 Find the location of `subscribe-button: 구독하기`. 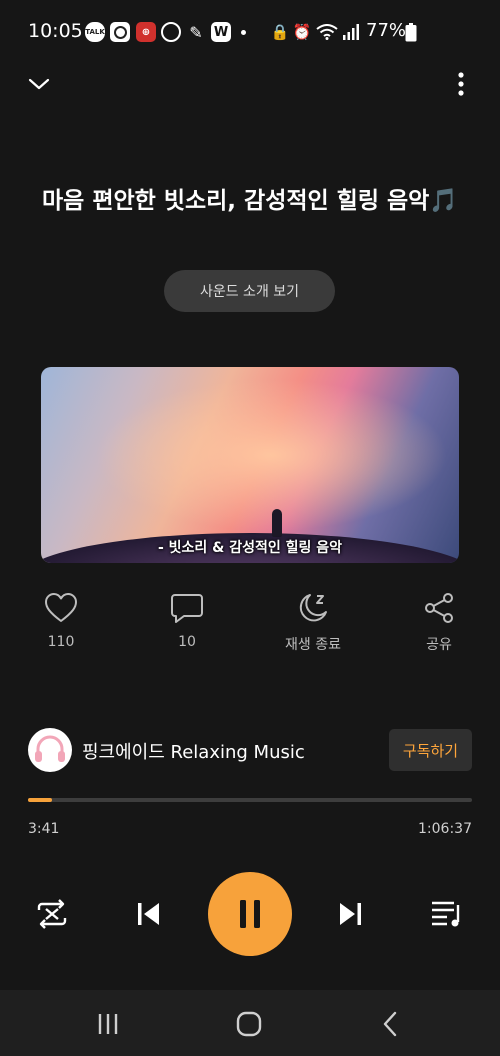

subscribe-button: 구독하기 is located at coordinates (430, 750).